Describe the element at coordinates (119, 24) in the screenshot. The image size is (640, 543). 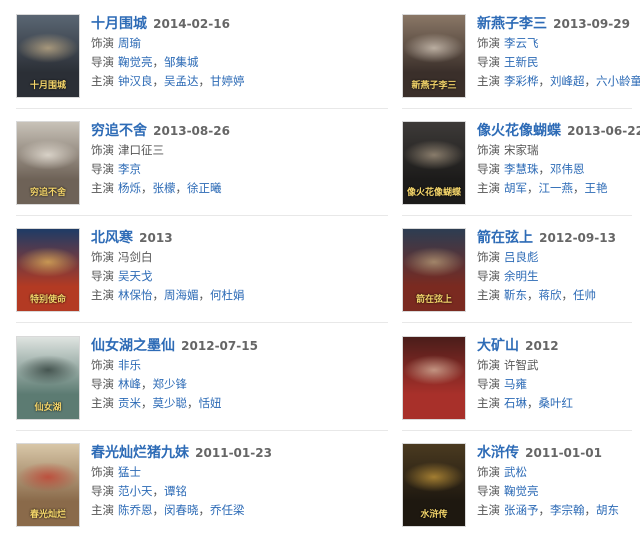
I see `film-title-link: 十月围城` at that location.